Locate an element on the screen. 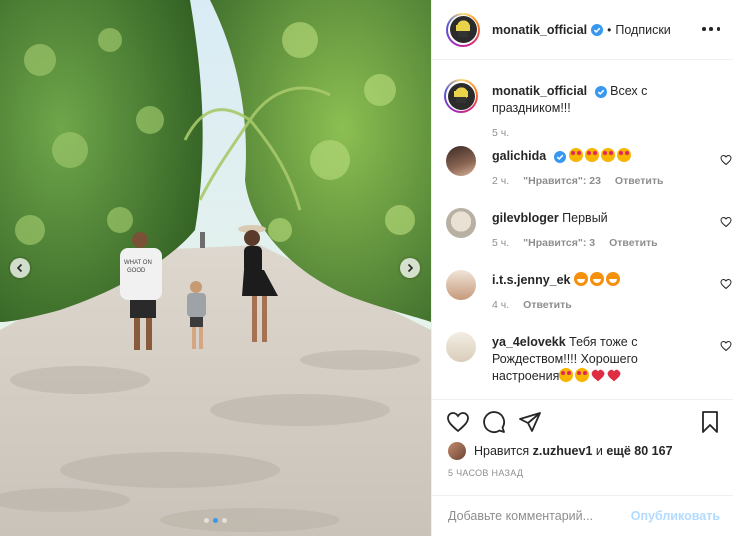  likes-summary: Нравится z.uzhuev1 и ещё 80 167 is located at coordinates (560, 451).